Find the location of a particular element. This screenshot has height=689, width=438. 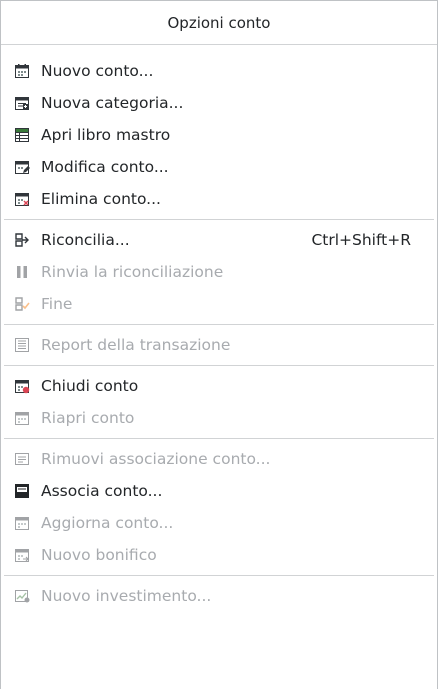

menu-item-label: Report della transazione is located at coordinates (136, 345).